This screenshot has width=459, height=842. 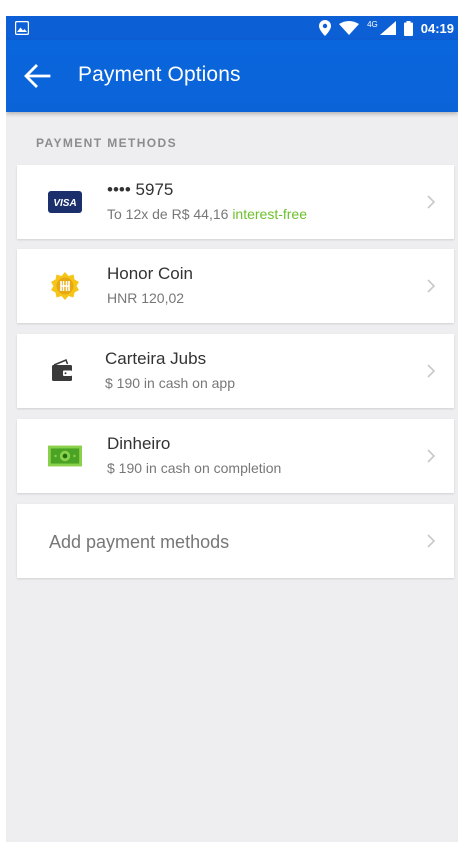 I want to click on section-header: PAYMENT METHODS, so click(x=107, y=143).